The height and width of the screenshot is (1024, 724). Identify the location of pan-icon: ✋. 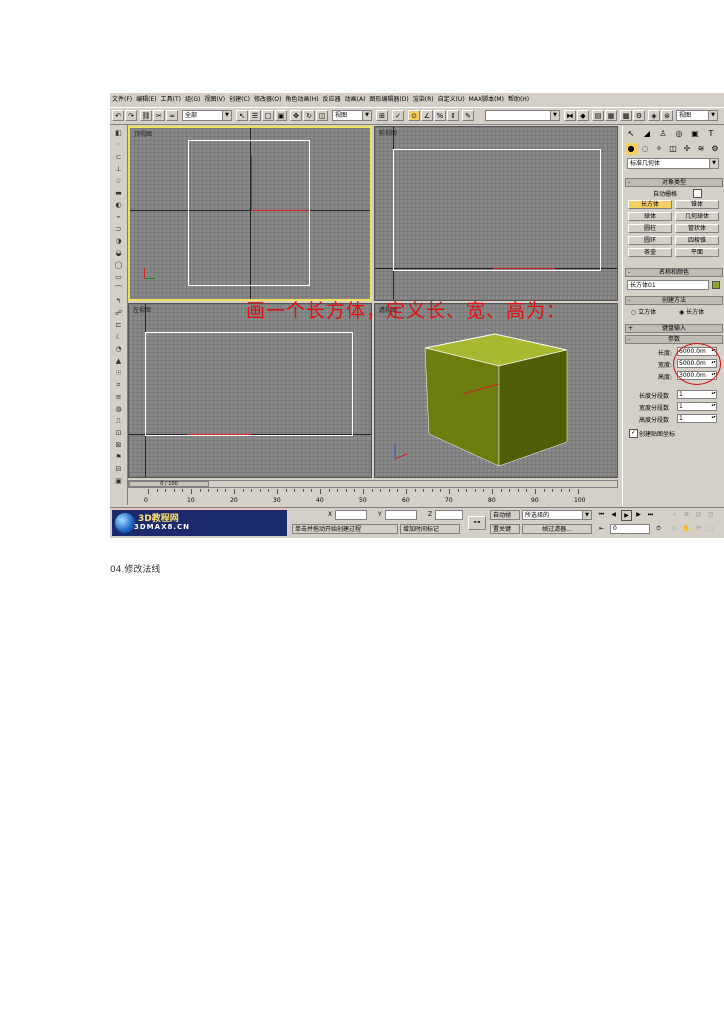
(686, 528).